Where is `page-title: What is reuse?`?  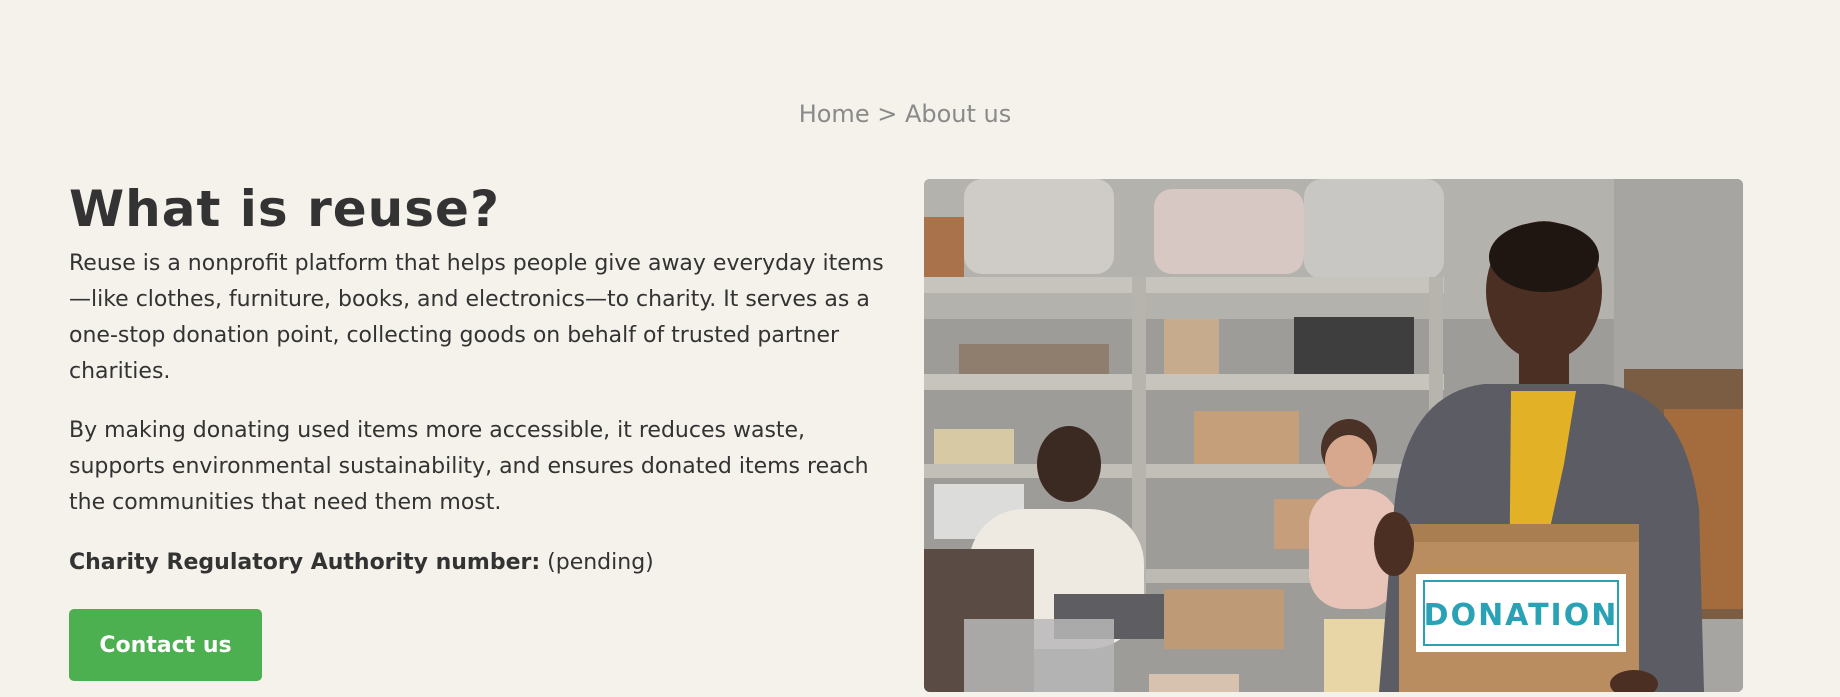 page-title: What is reuse? is located at coordinates (284, 209).